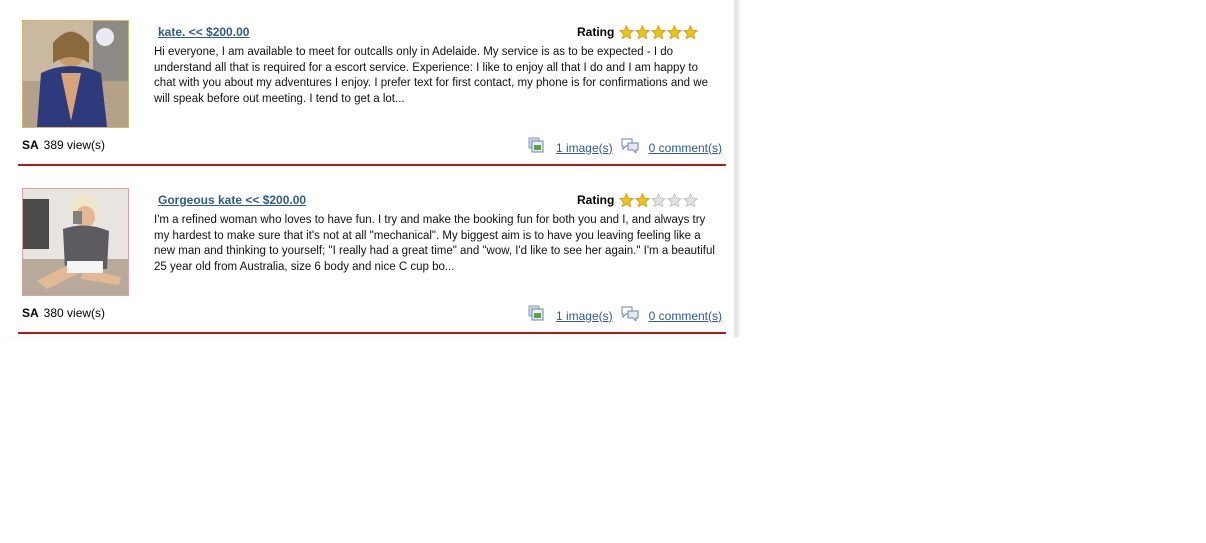 The width and height of the screenshot is (1206, 543). I want to click on listing-meta: SA 380 view(s), so click(63, 313).